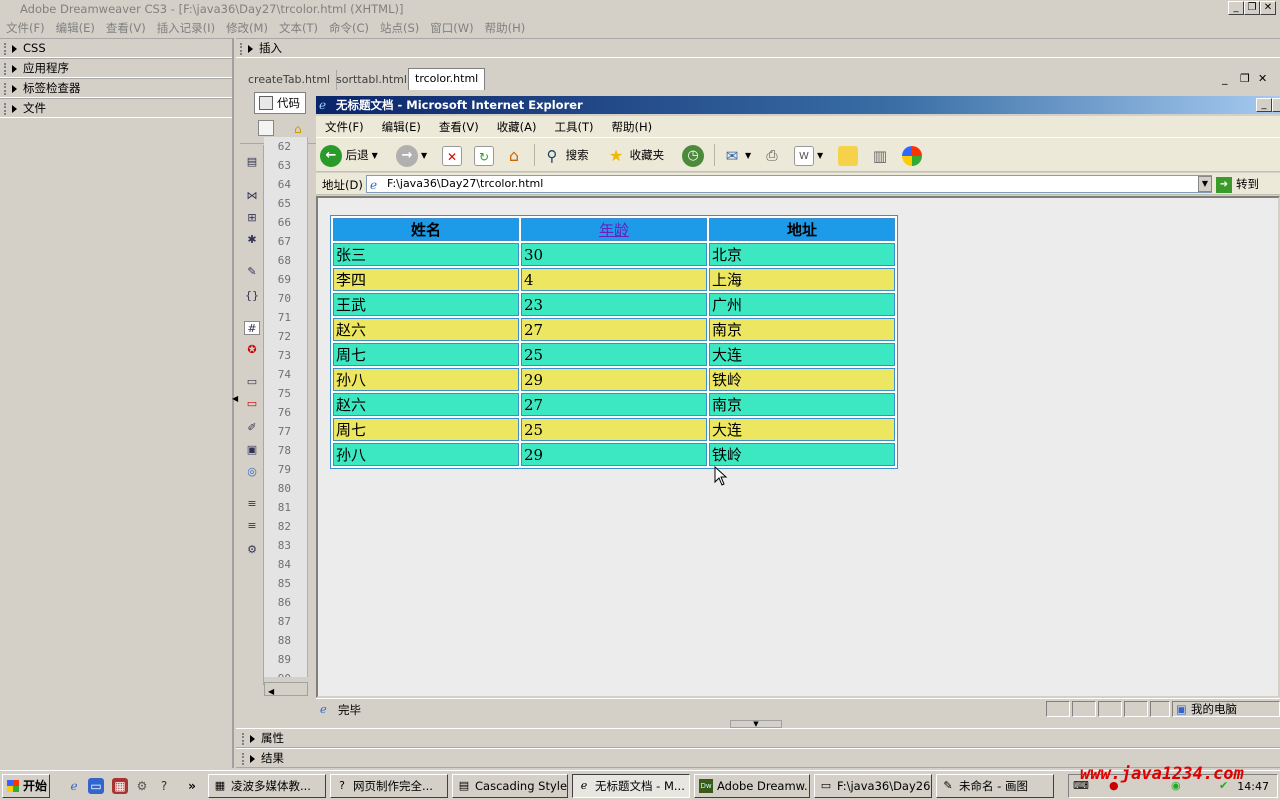  Describe the element at coordinates (1244, 184) in the screenshot. I see `go-button: ➜ 转到` at that location.